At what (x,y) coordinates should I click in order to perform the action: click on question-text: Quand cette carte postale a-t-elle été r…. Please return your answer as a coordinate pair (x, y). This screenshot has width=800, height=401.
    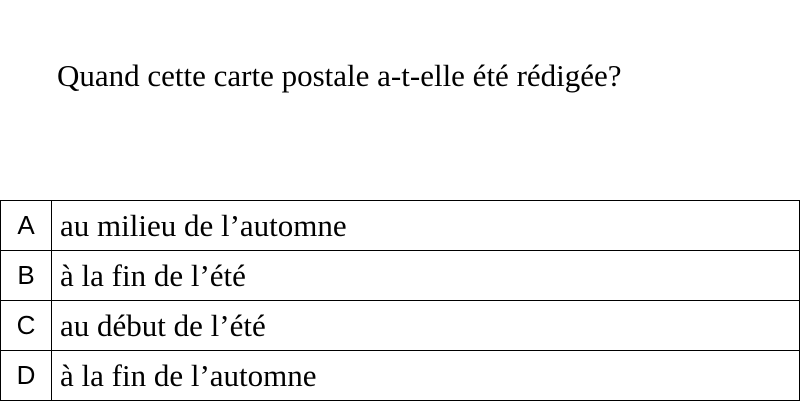
    Looking at the image, I should click on (339, 75).